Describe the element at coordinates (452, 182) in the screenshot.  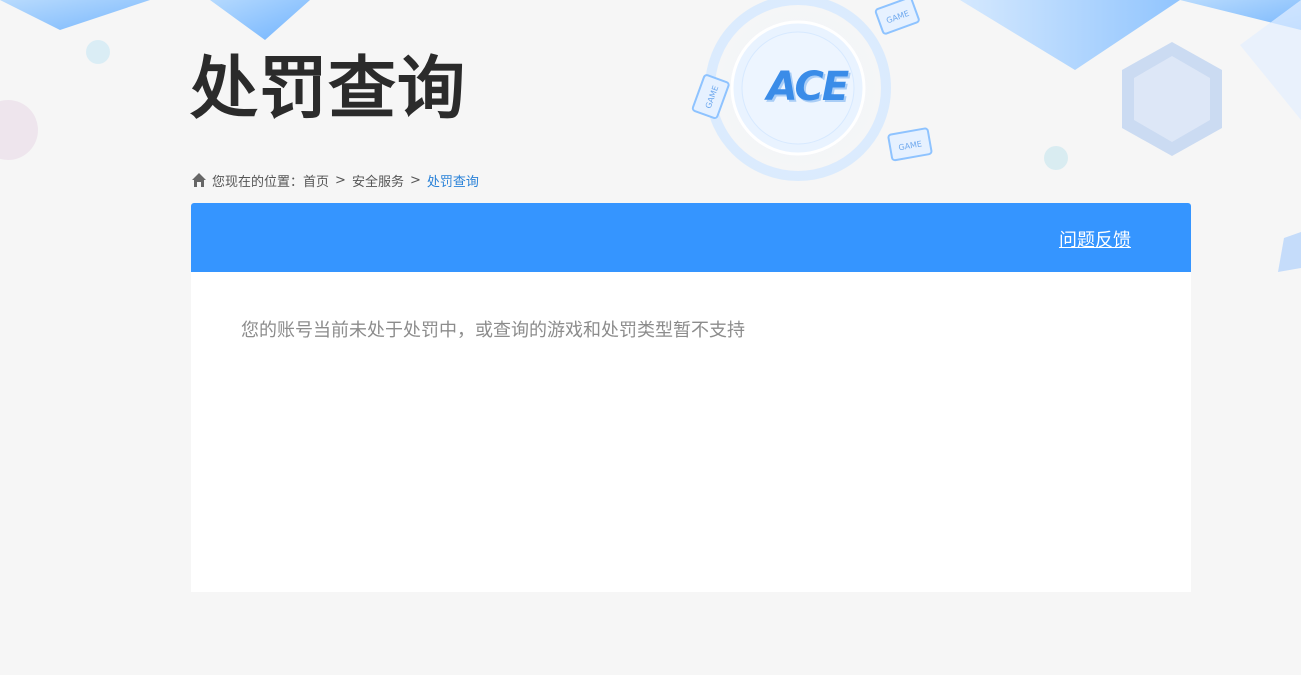
I see `breadcrumb-item-current: 处罚查询` at that location.